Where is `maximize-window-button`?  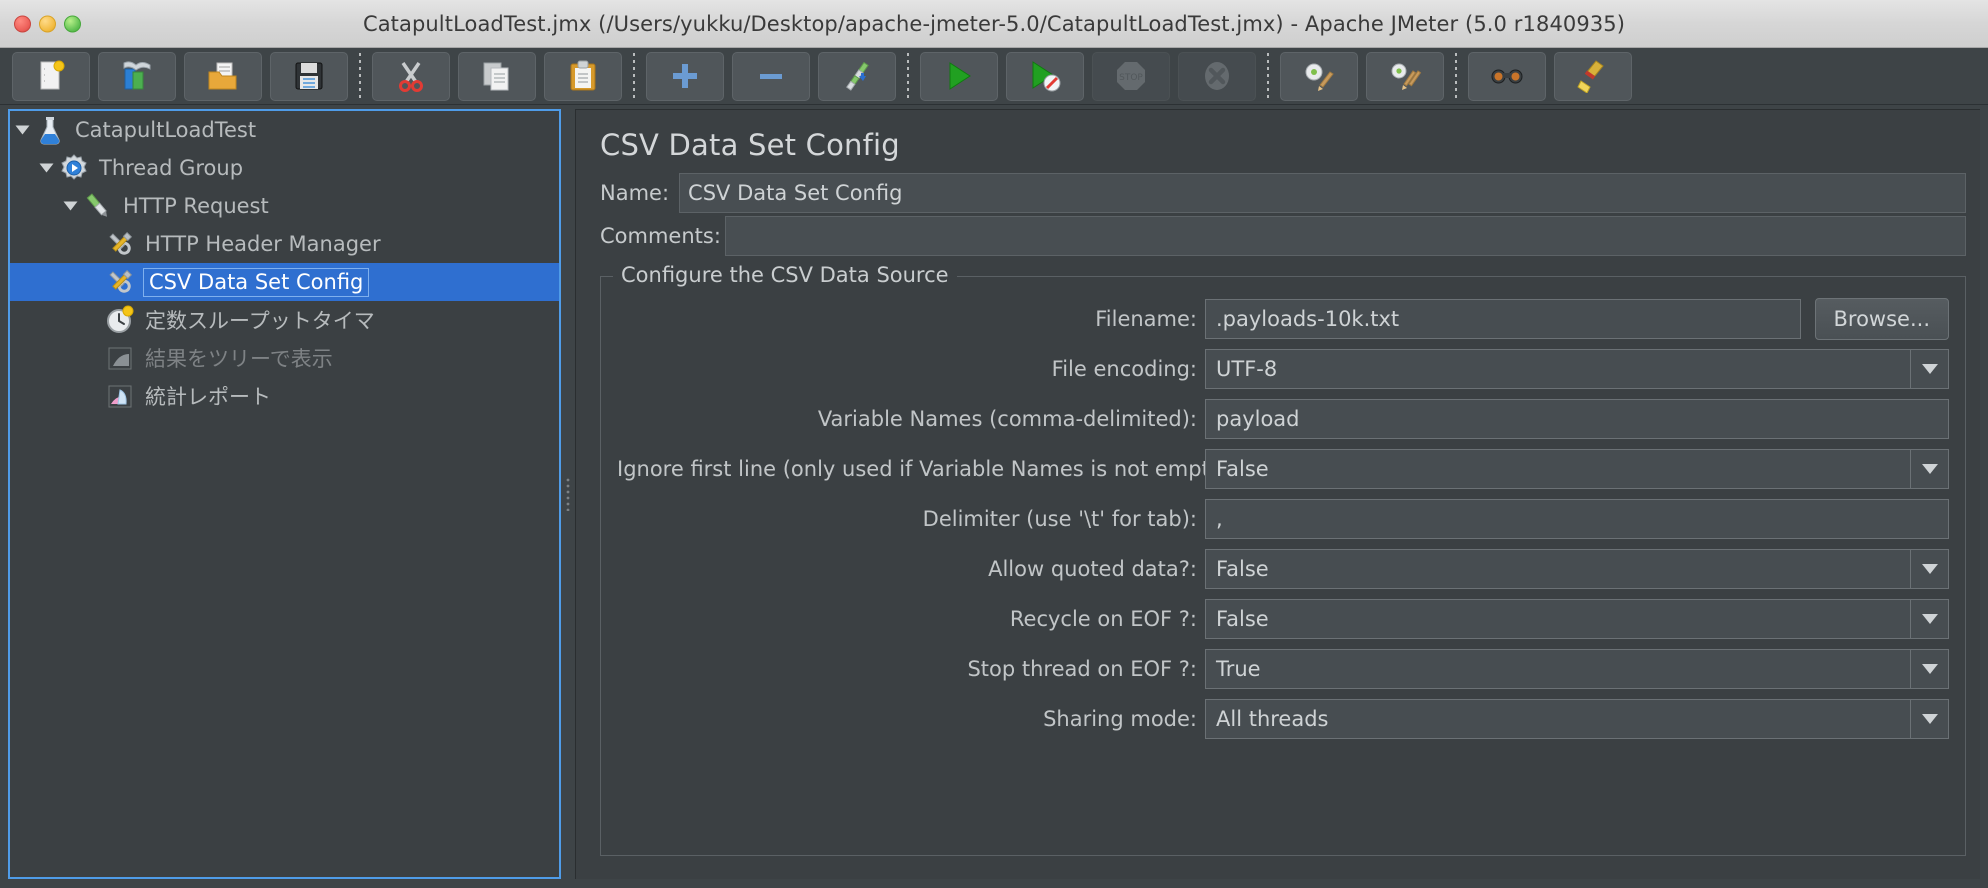
maximize-window-button is located at coordinates (72, 23).